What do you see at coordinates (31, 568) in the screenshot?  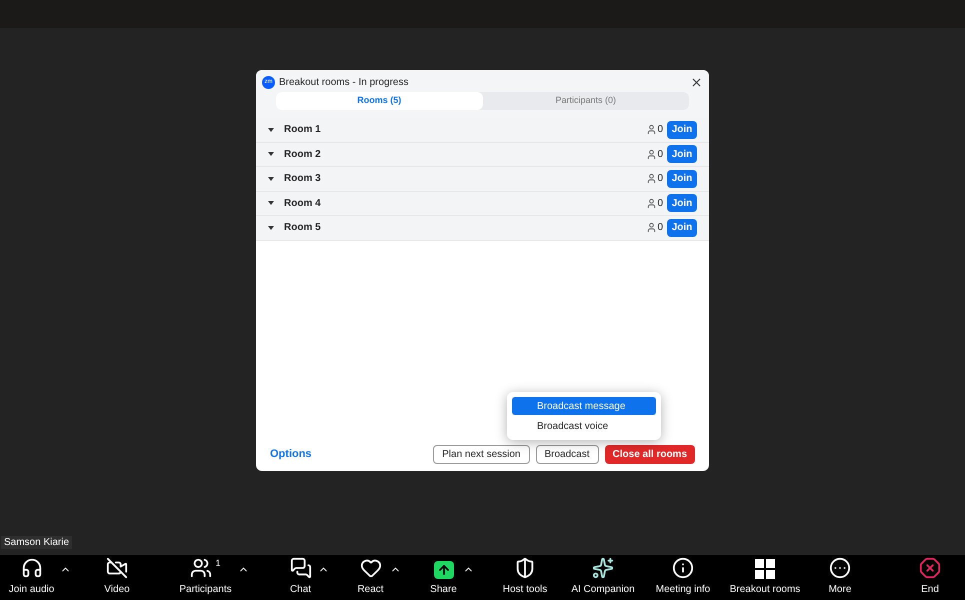 I see `headphones-icon` at bounding box center [31, 568].